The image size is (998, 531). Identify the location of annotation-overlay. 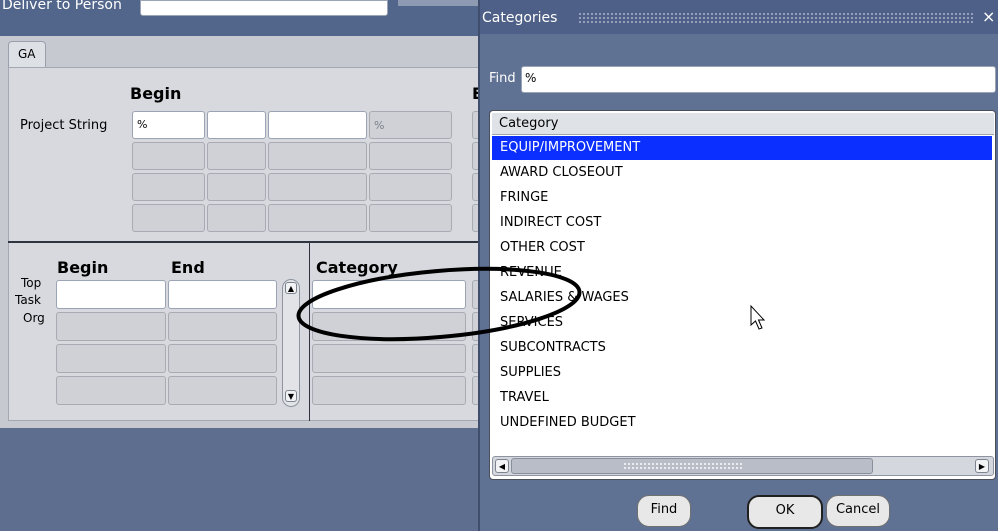
(531, 304).